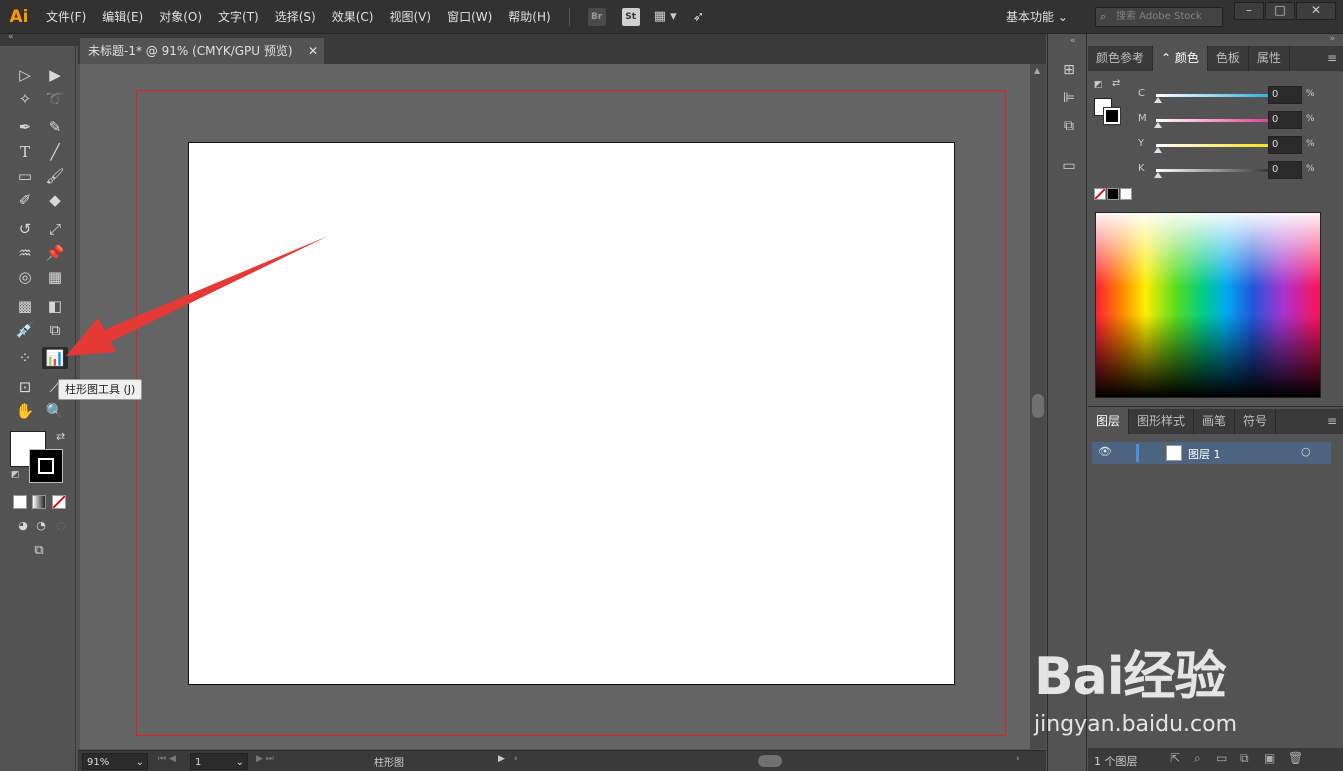  I want to click on direct-selection-tool-icon: ▶, so click(55, 75).